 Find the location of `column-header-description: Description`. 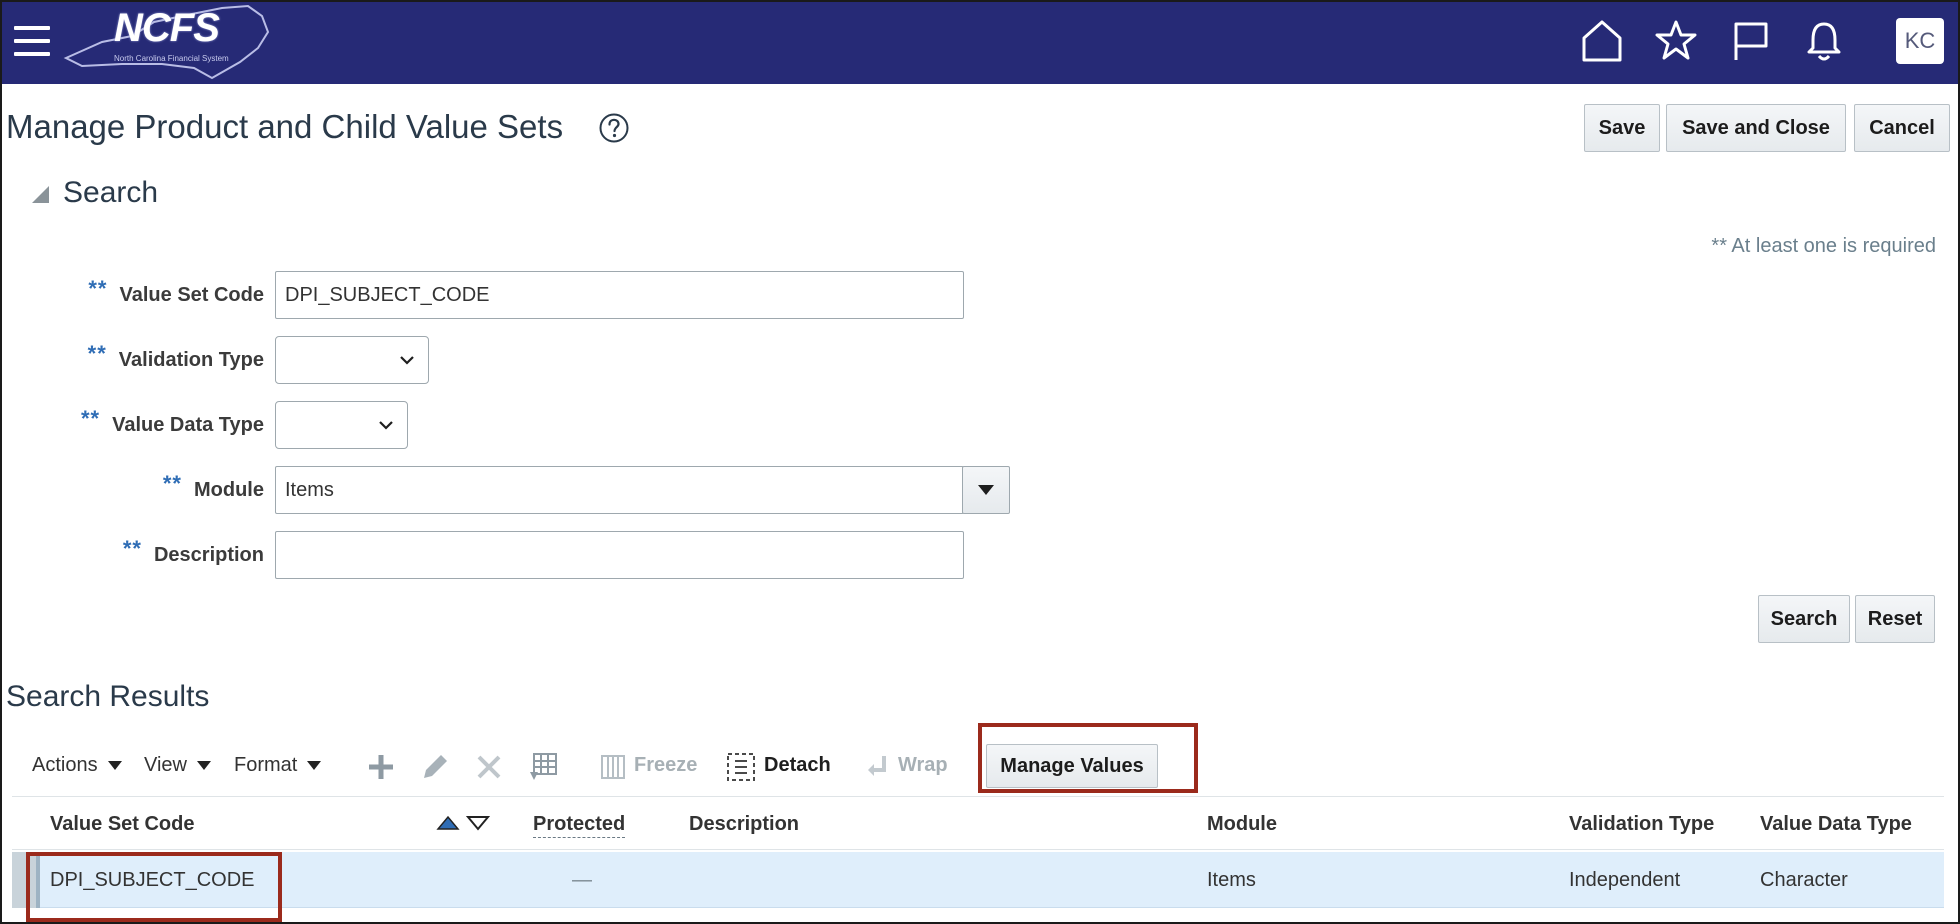

column-header-description: Description is located at coordinates (744, 824).